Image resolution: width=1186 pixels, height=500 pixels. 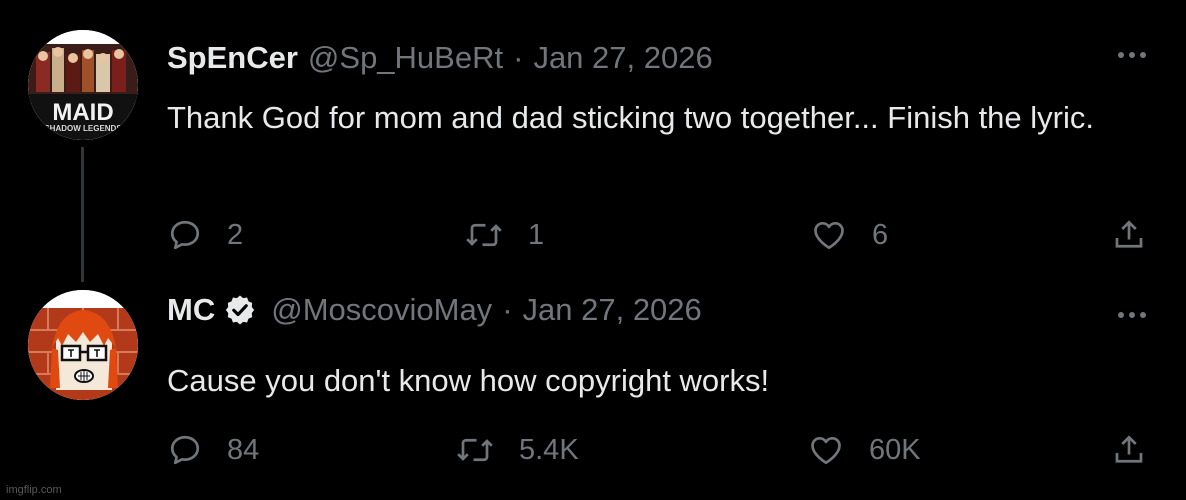 I want to click on display-name: MC, so click(x=191, y=310).